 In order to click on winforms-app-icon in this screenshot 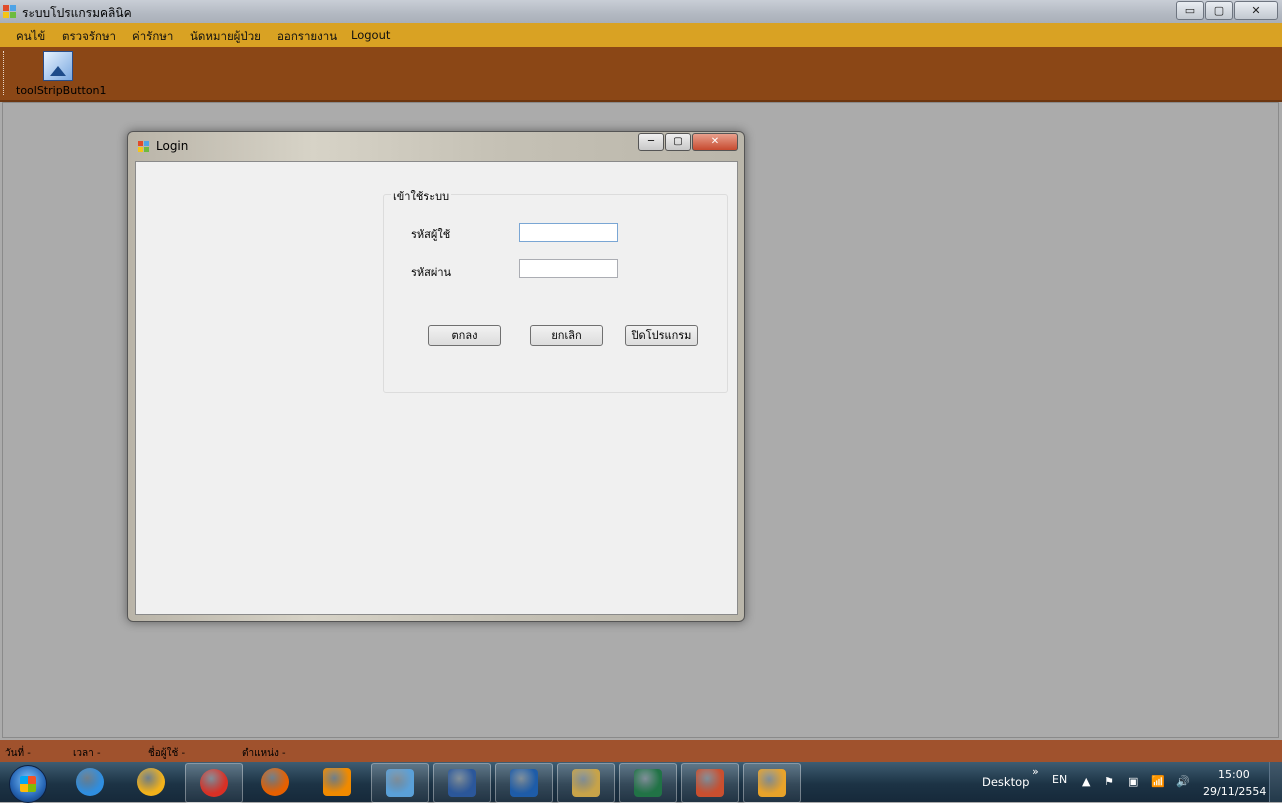, I will do `click(772, 783)`.